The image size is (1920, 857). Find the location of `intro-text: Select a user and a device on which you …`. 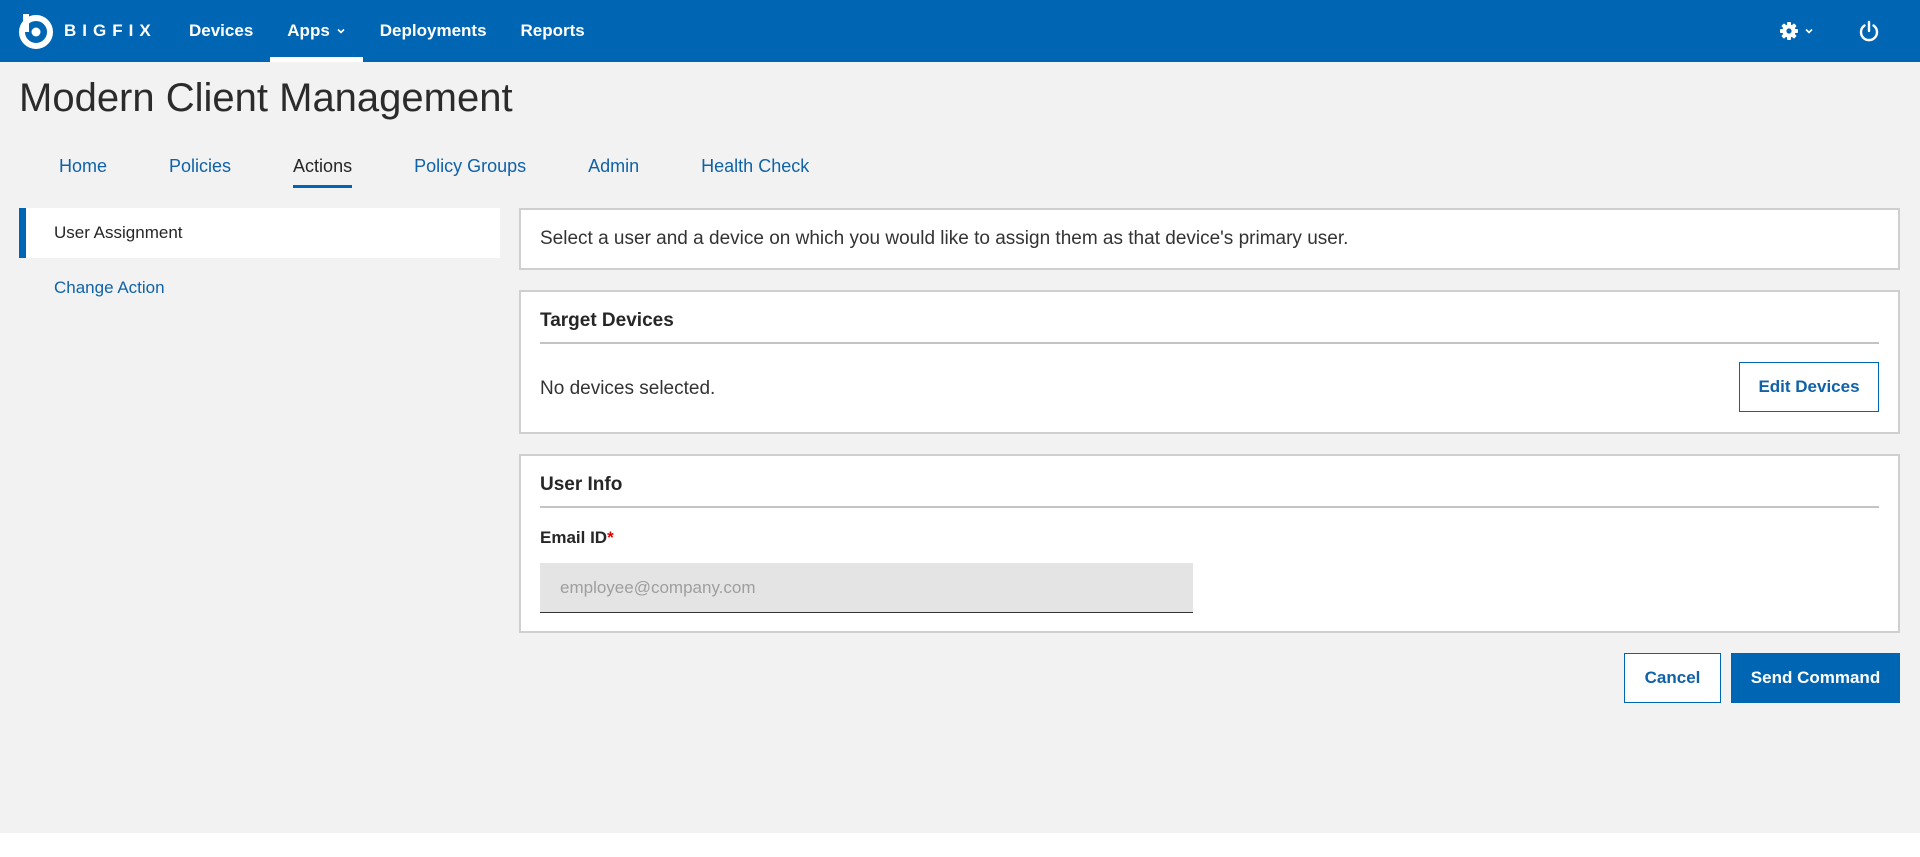

intro-text: Select a user and a device on which you … is located at coordinates (944, 238).